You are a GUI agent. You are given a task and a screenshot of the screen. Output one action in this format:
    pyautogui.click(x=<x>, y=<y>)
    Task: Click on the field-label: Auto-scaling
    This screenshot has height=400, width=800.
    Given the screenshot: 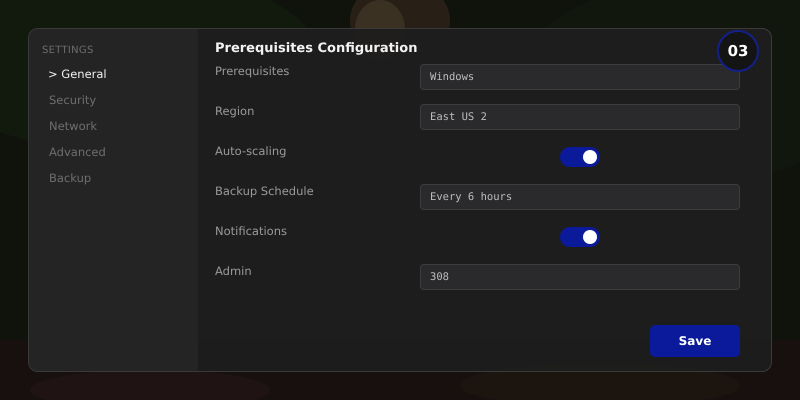 What is the action you would take?
    pyautogui.click(x=250, y=151)
    